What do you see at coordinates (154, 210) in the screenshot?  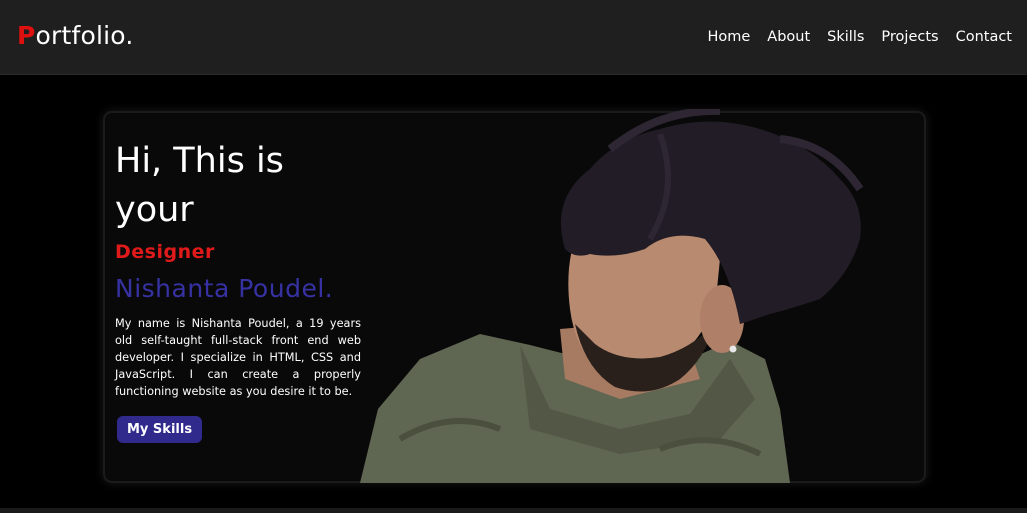 I see `greeting-line-2: your` at bounding box center [154, 210].